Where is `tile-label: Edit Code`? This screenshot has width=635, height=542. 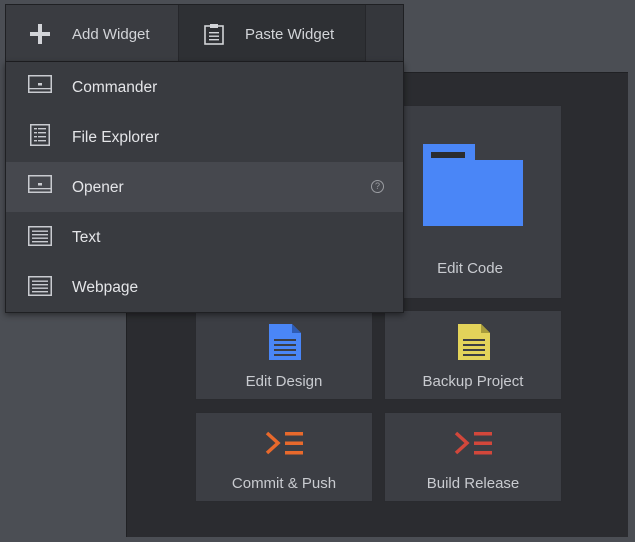
tile-label: Edit Code is located at coordinates (470, 268).